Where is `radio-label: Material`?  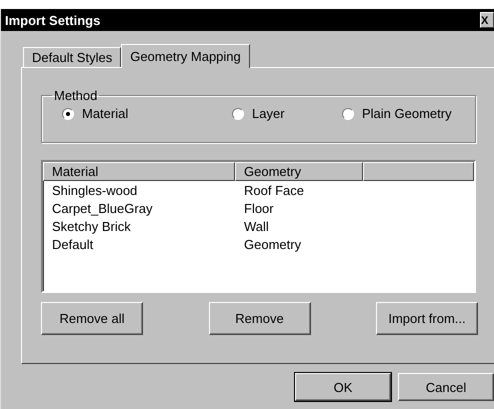
radio-label: Material is located at coordinates (105, 113).